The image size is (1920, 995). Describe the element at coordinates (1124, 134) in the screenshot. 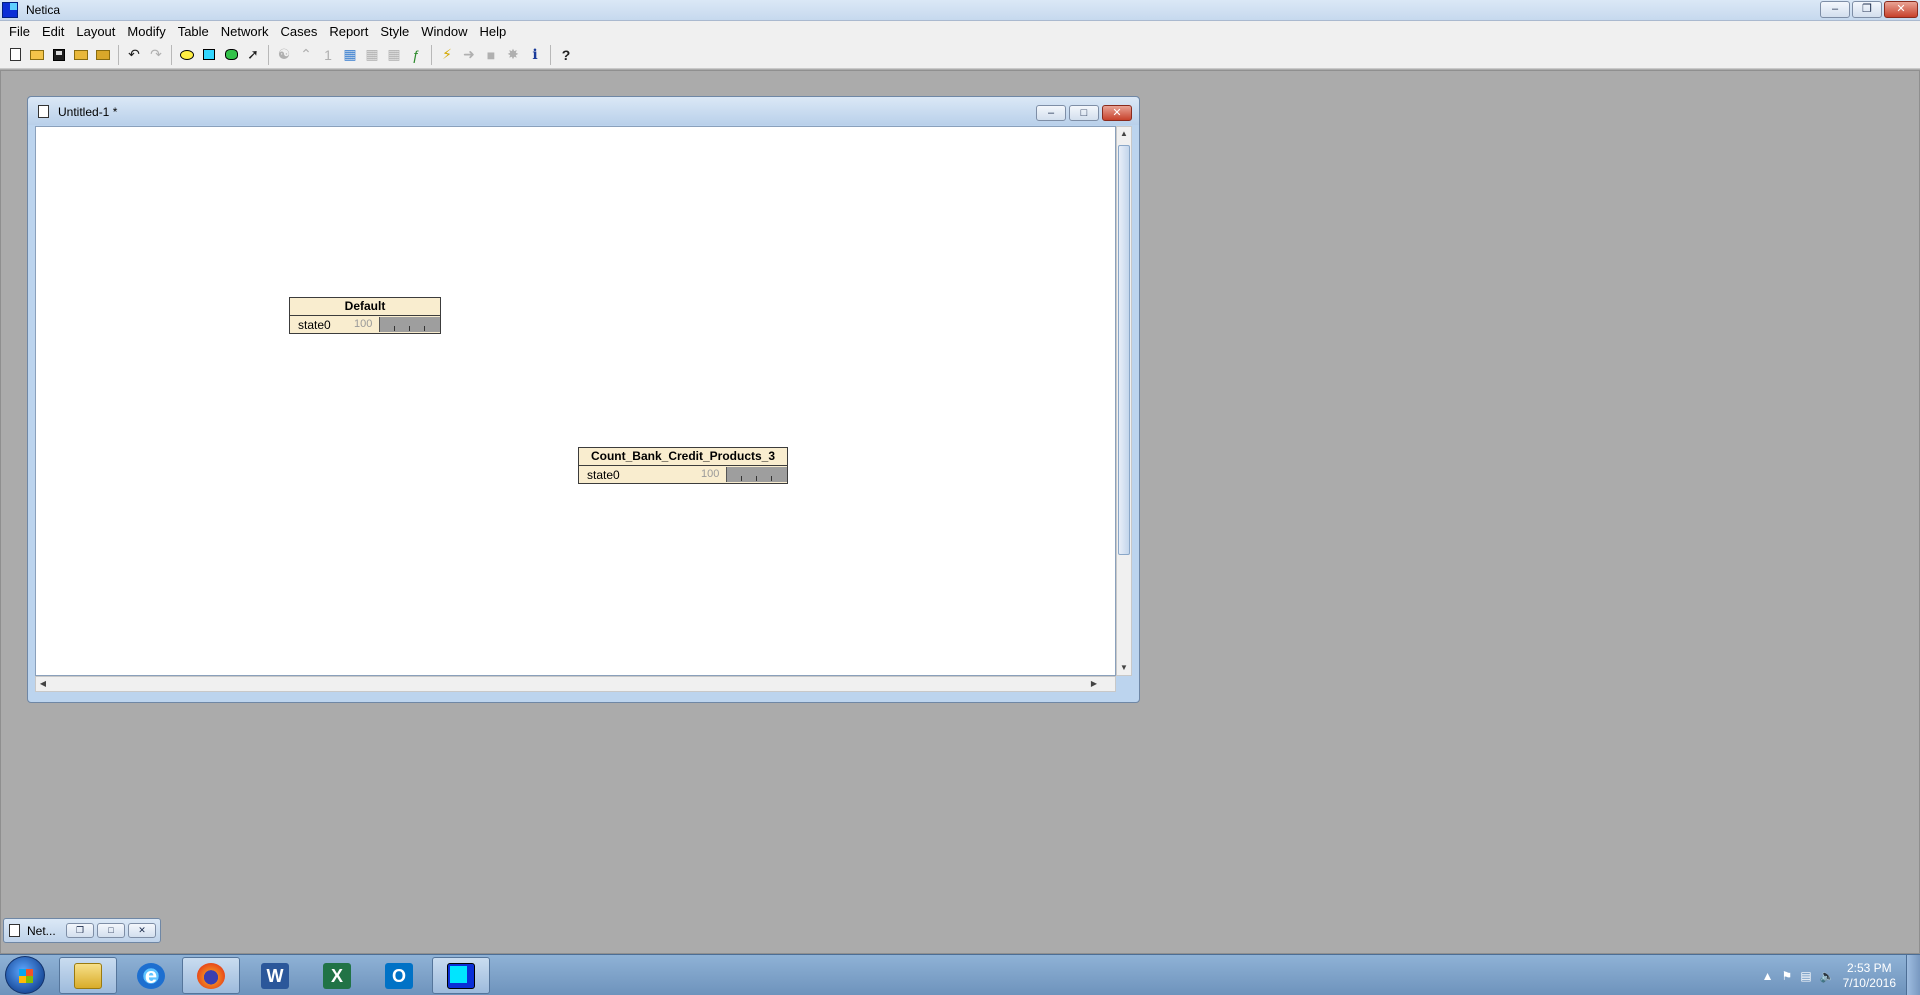

I see `scroll-up-icon: ▲` at that location.